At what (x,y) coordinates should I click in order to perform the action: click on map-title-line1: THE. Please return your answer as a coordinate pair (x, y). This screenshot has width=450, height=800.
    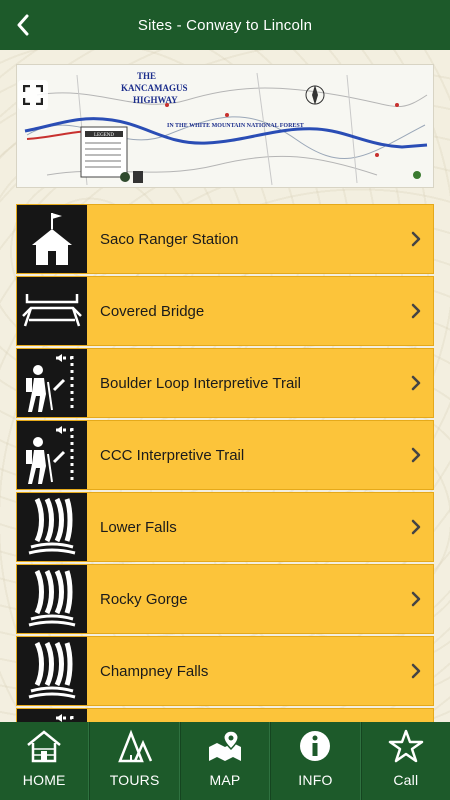
    Looking at the image, I should click on (146, 76).